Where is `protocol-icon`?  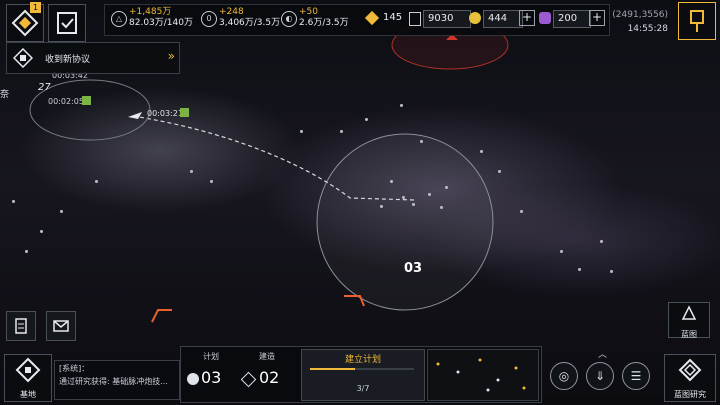 protocol-icon is located at coordinates (23, 58).